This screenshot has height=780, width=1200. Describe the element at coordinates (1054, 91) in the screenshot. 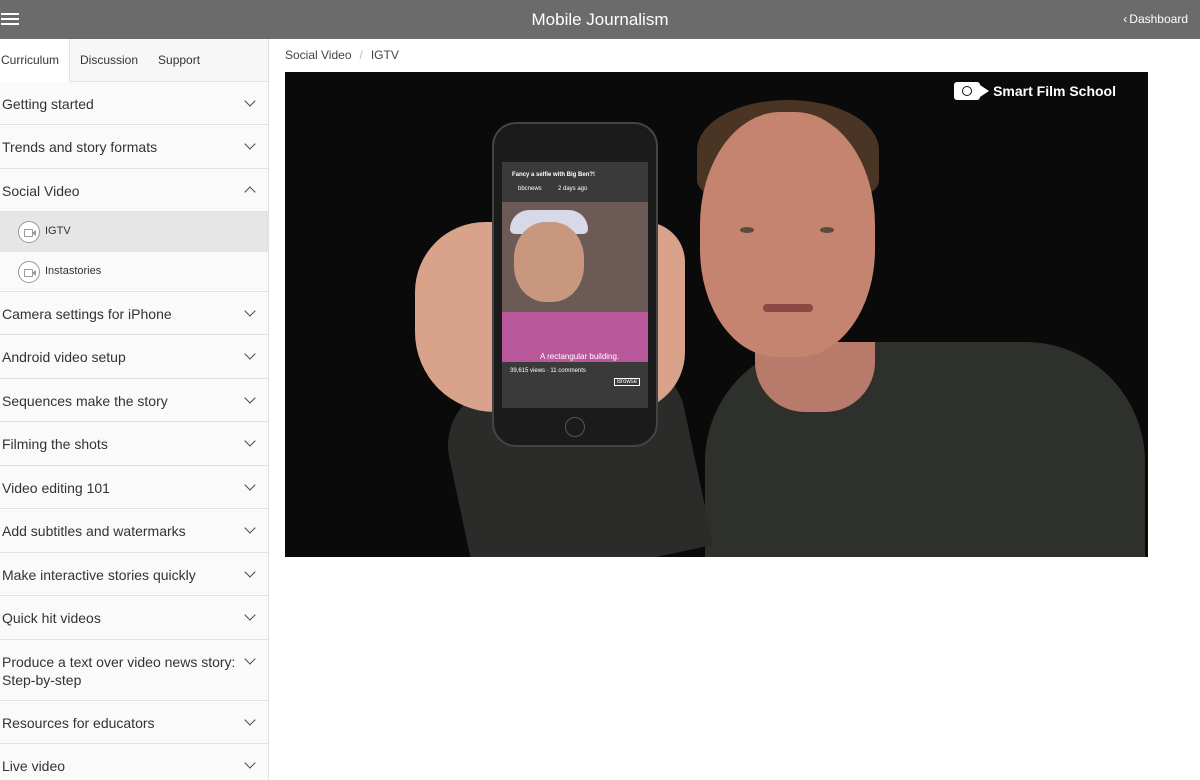

I see `logo-text: Smart Film School` at that location.